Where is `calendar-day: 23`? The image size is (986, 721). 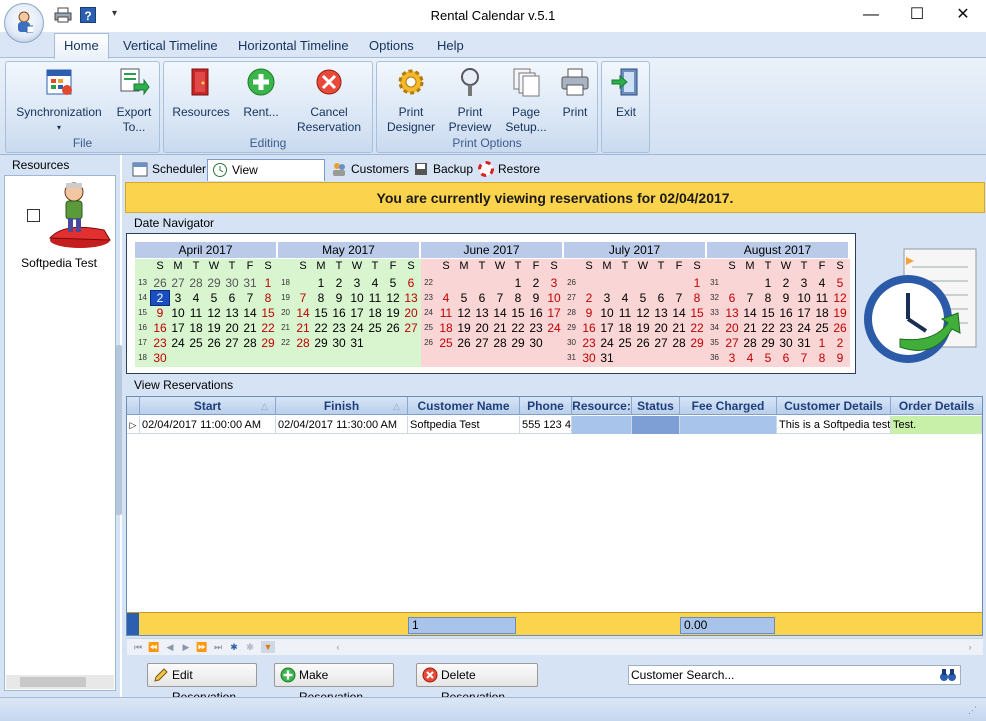
calendar-day: 23 is located at coordinates (536, 328).